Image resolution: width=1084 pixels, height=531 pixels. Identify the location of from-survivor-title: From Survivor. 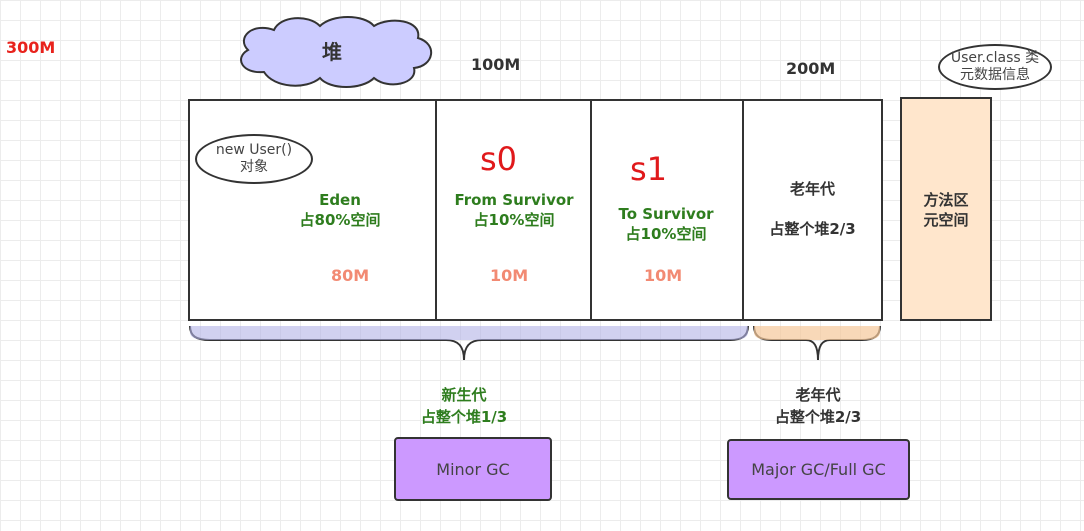
(514, 200).